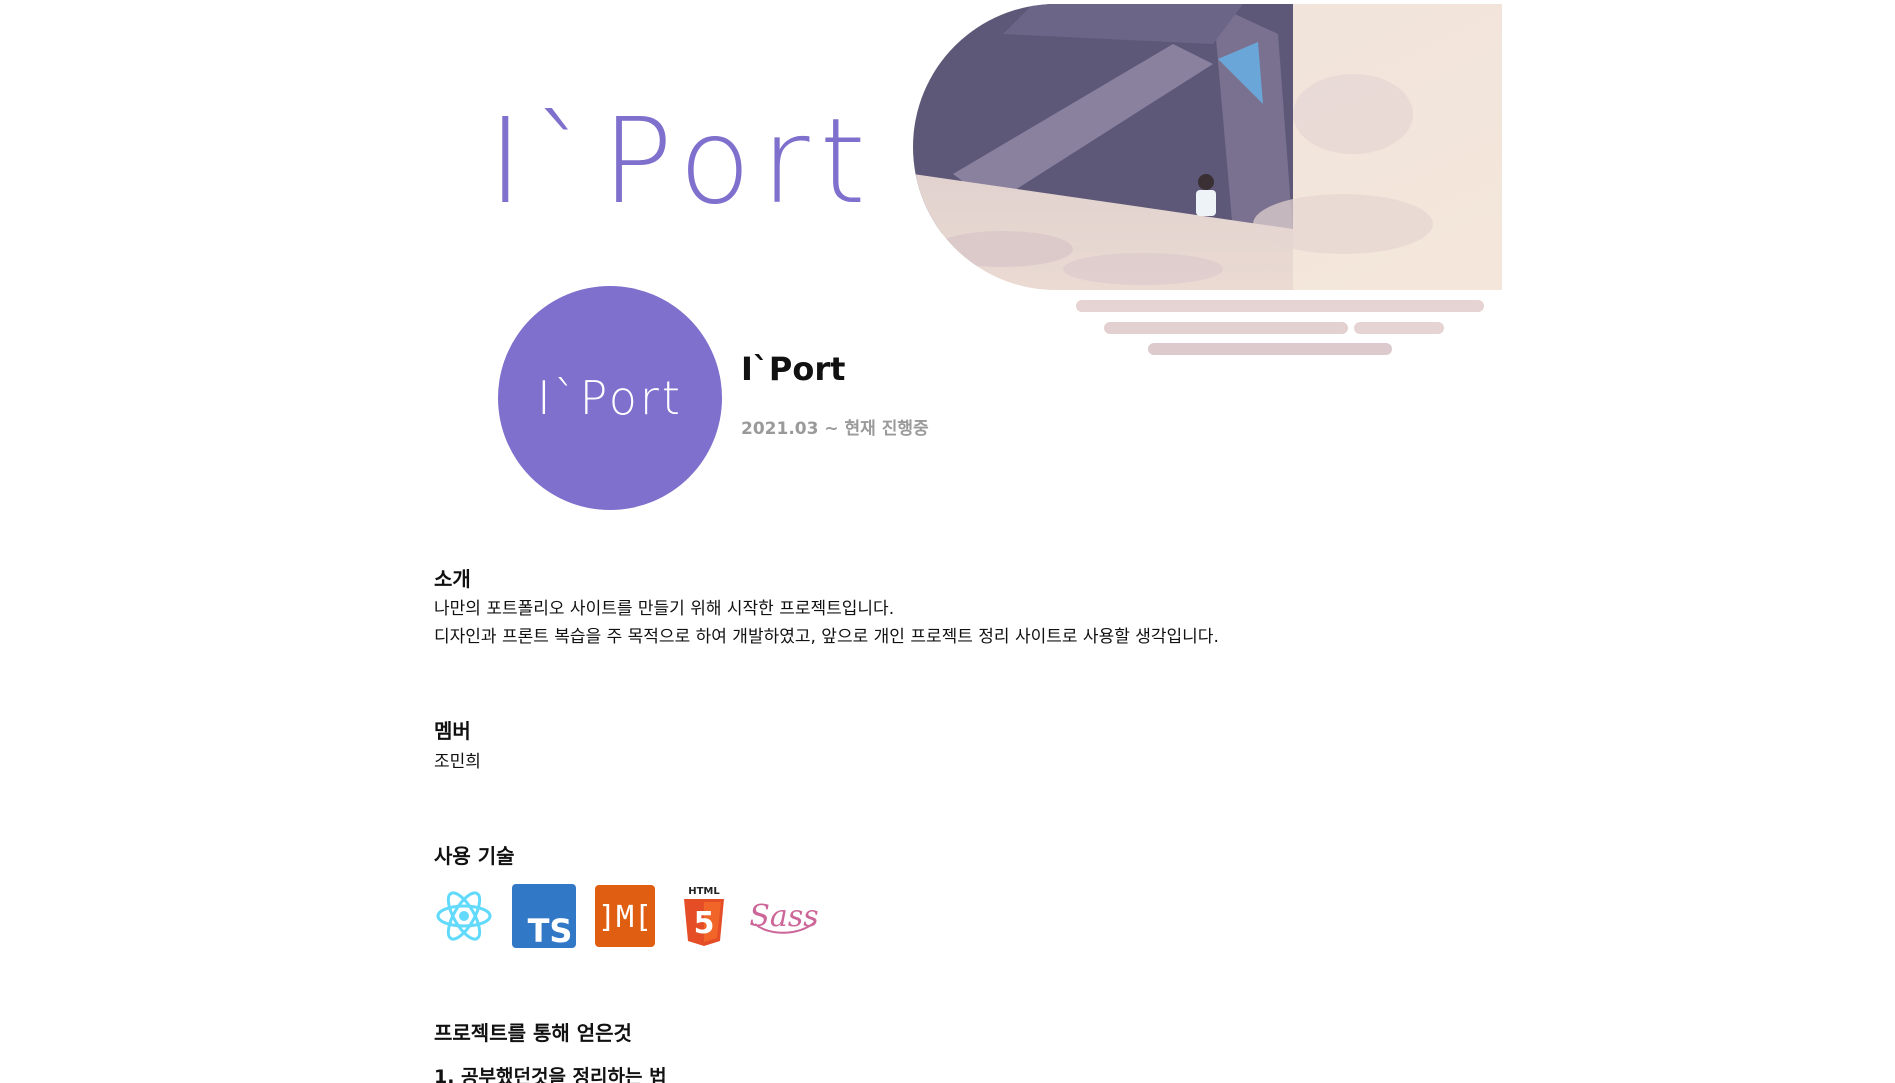 The height and width of the screenshot is (1083, 1895). What do you see at coordinates (664, 609) in the screenshot?
I see `intro-line: 나만의 포트폴리오 사이트를 만들기 위해 시작한 프로젝트입니다.` at bounding box center [664, 609].